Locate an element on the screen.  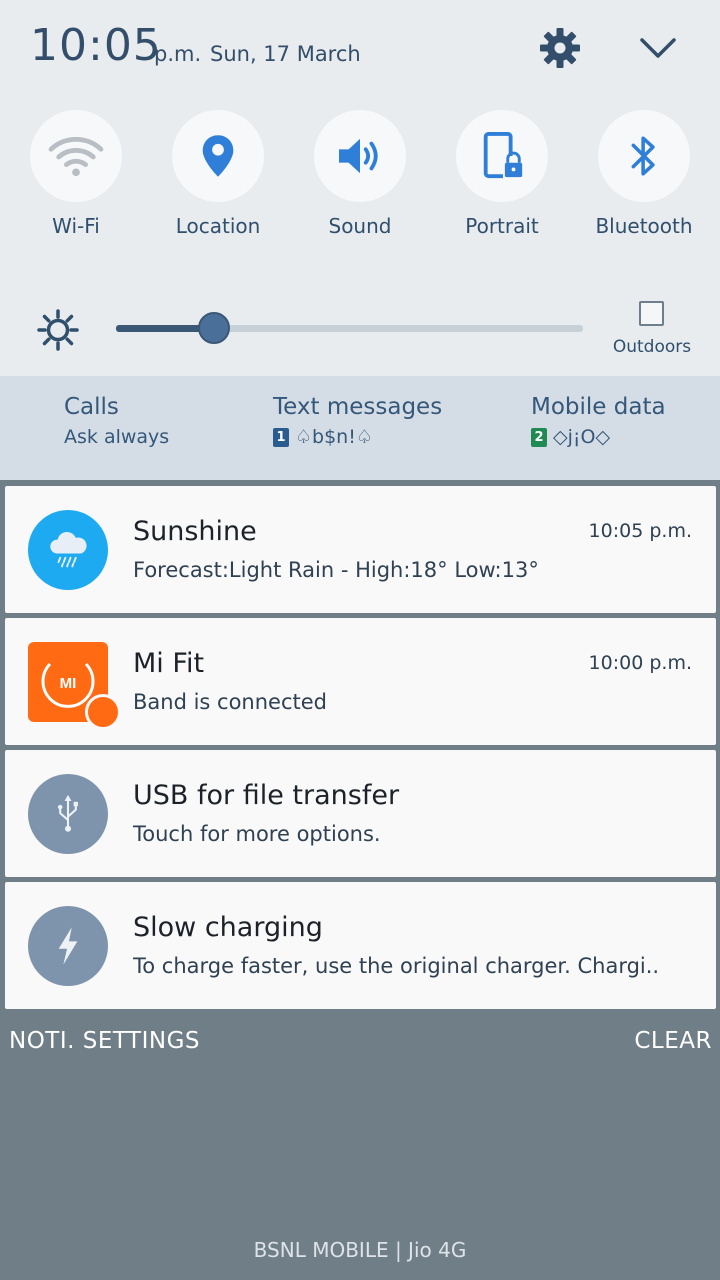
sim-calls-title: Calls is located at coordinates (91, 407).